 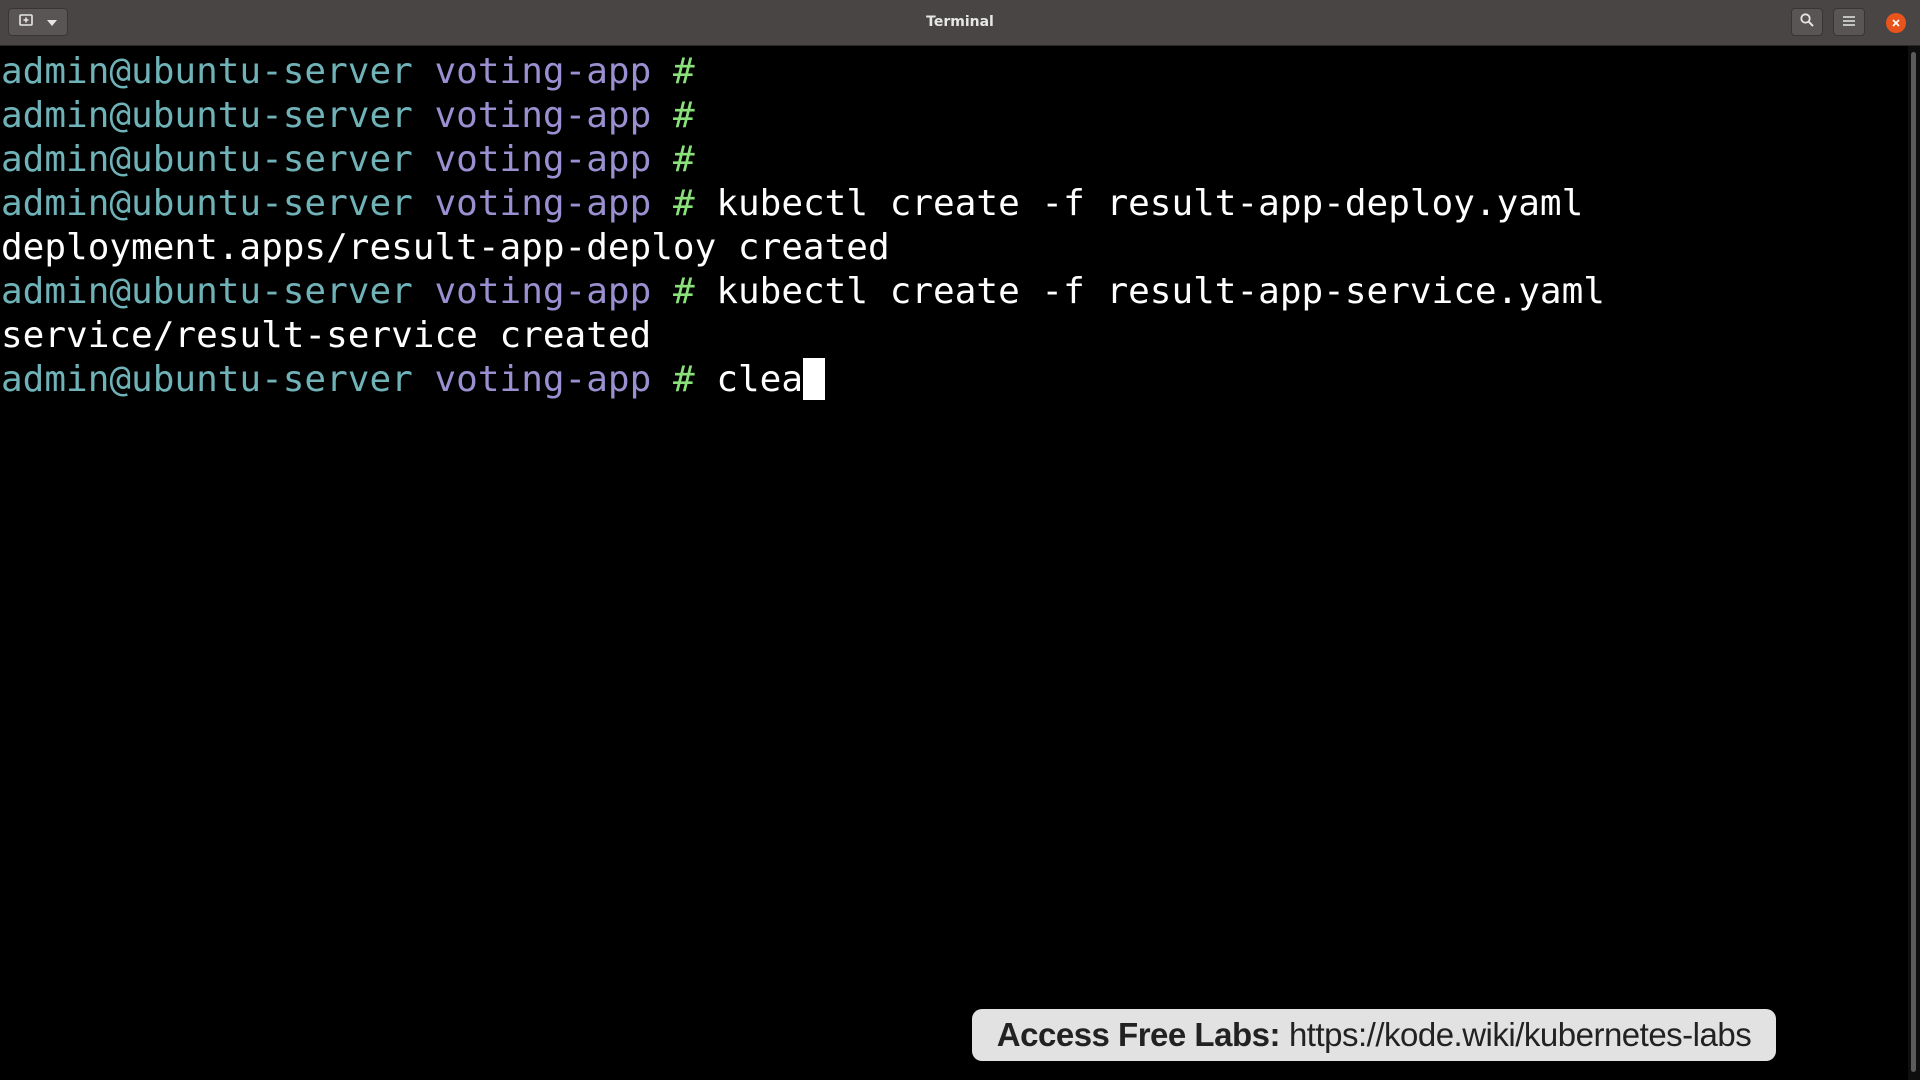 I want to click on command-text: clea, so click(x=760, y=379).